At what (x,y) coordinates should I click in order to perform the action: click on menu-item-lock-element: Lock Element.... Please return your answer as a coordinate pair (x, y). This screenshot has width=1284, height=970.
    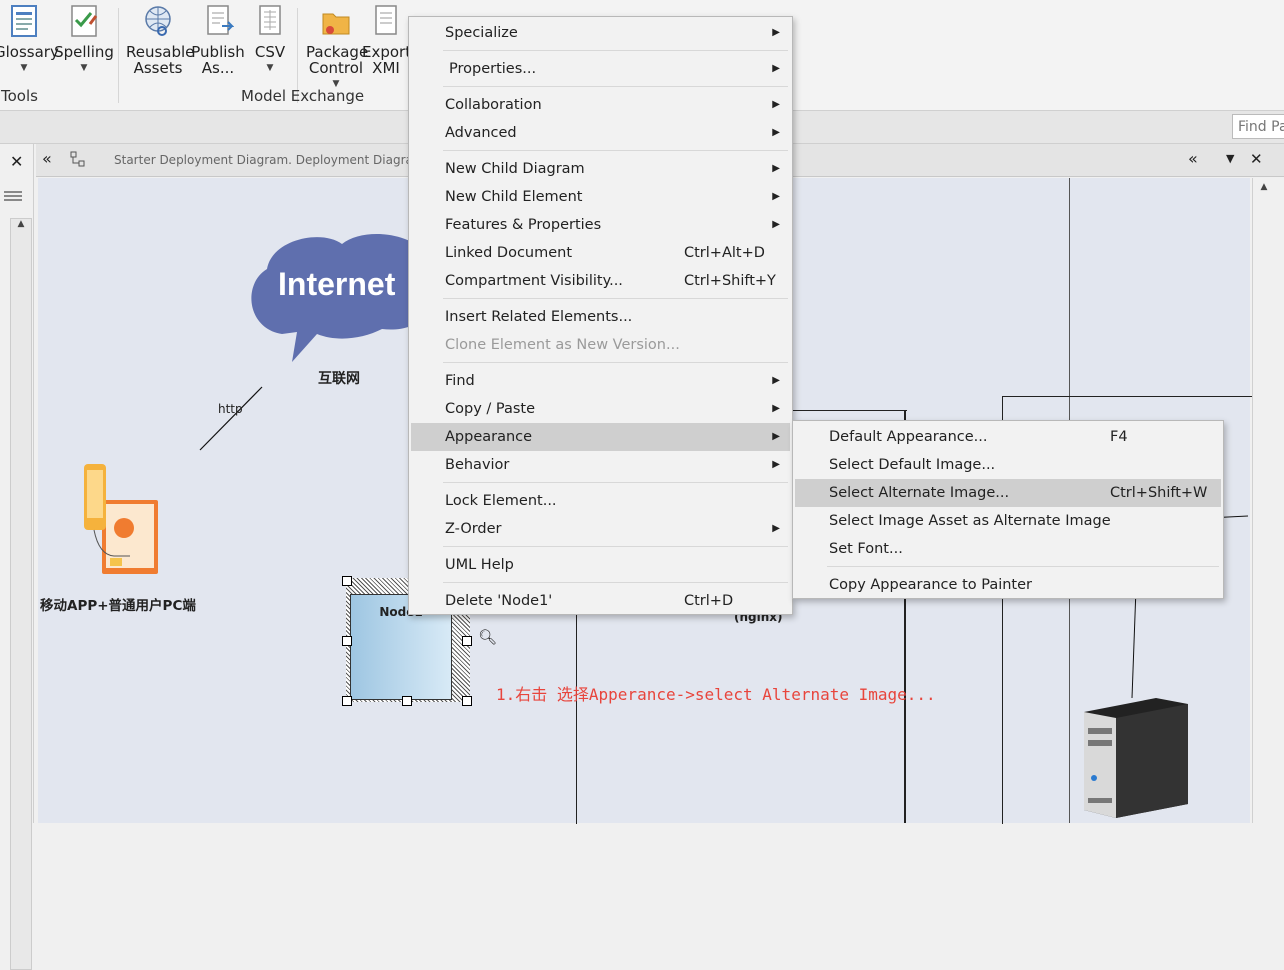
    Looking at the image, I should click on (600, 501).